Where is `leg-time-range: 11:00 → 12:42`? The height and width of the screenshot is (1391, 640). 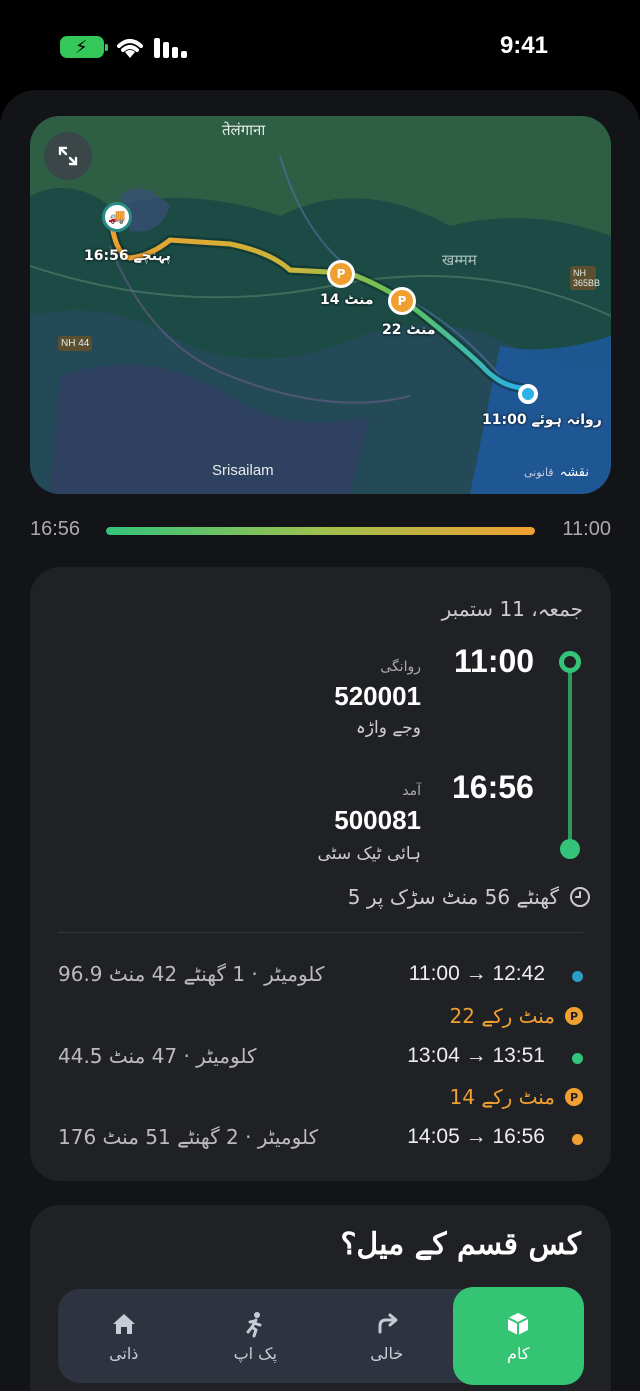
leg-time-range: 11:00 → 12:42 is located at coordinates (476, 973).